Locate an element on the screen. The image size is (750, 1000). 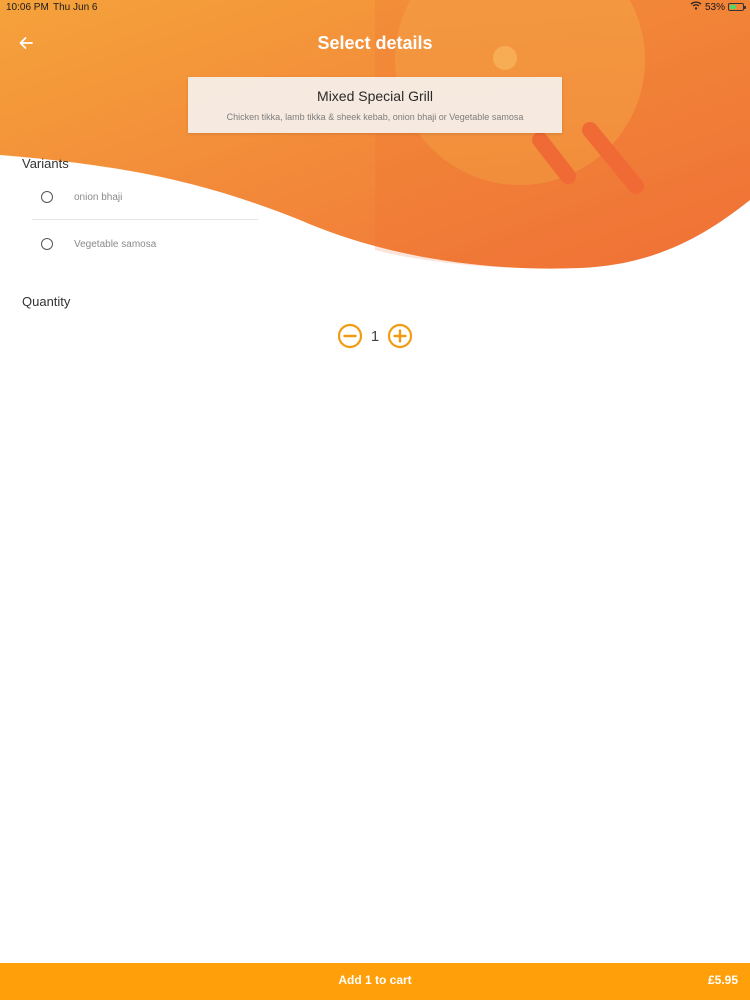
wifi-icon is located at coordinates (696, 7).